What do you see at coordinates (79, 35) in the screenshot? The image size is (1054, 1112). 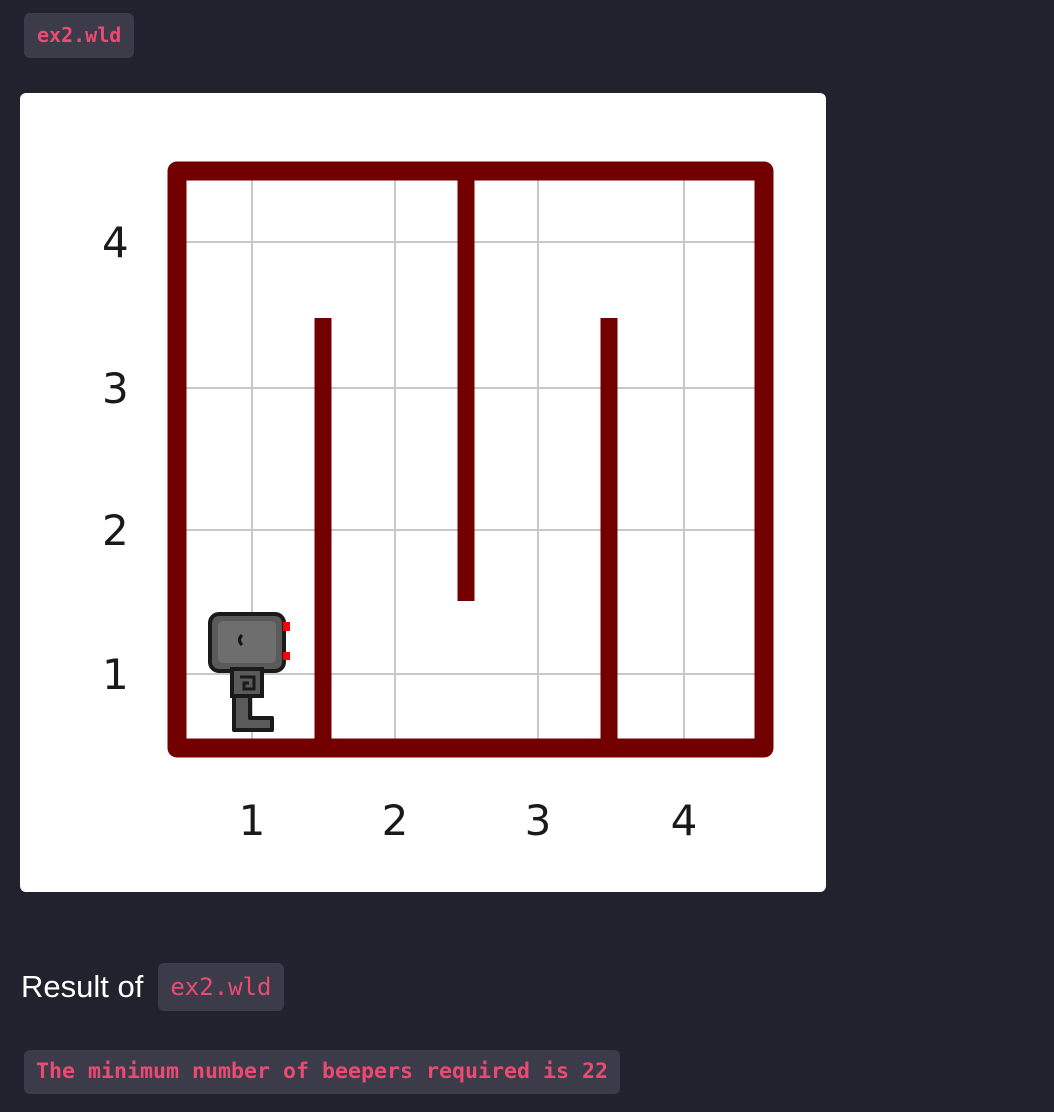 I see `file-name-tag: ex2.wld` at bounding box center [79, 35].